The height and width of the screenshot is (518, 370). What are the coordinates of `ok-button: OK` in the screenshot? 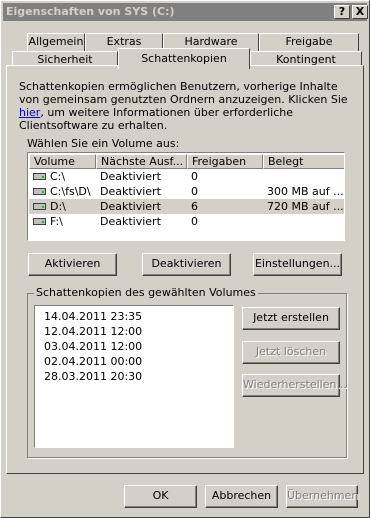 It's located at (160, 496).